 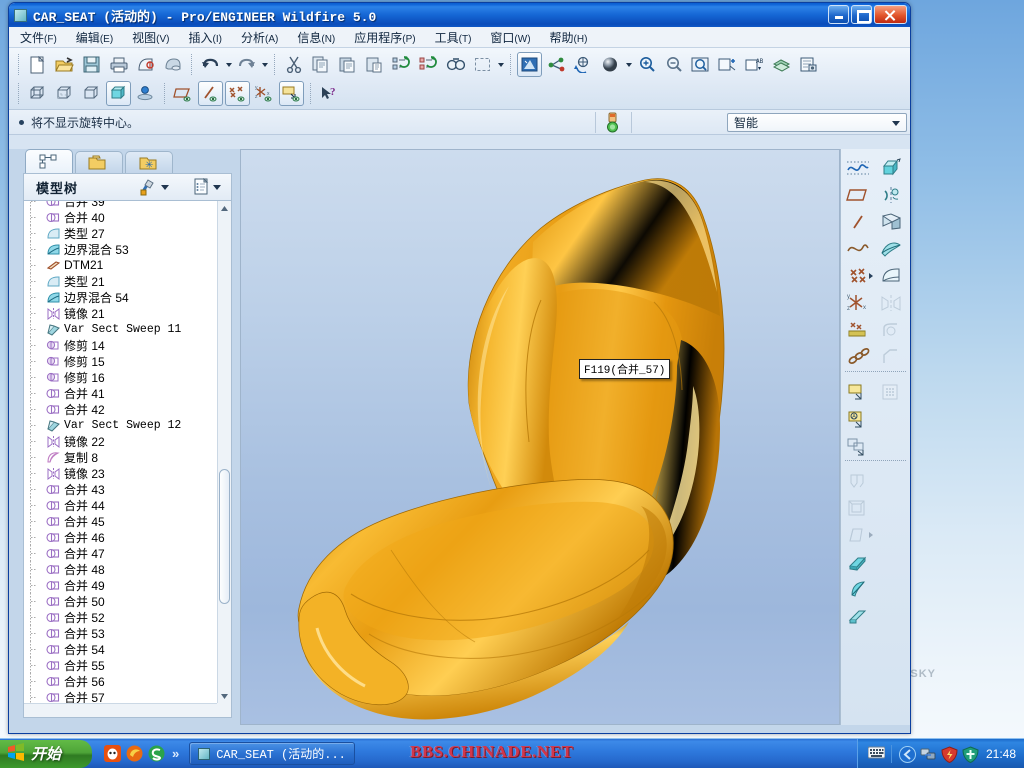 What do you see at coordinates (612, 122) in the screenshot?
I see `regeneration-status-icon` at bounding box center [612, 122].